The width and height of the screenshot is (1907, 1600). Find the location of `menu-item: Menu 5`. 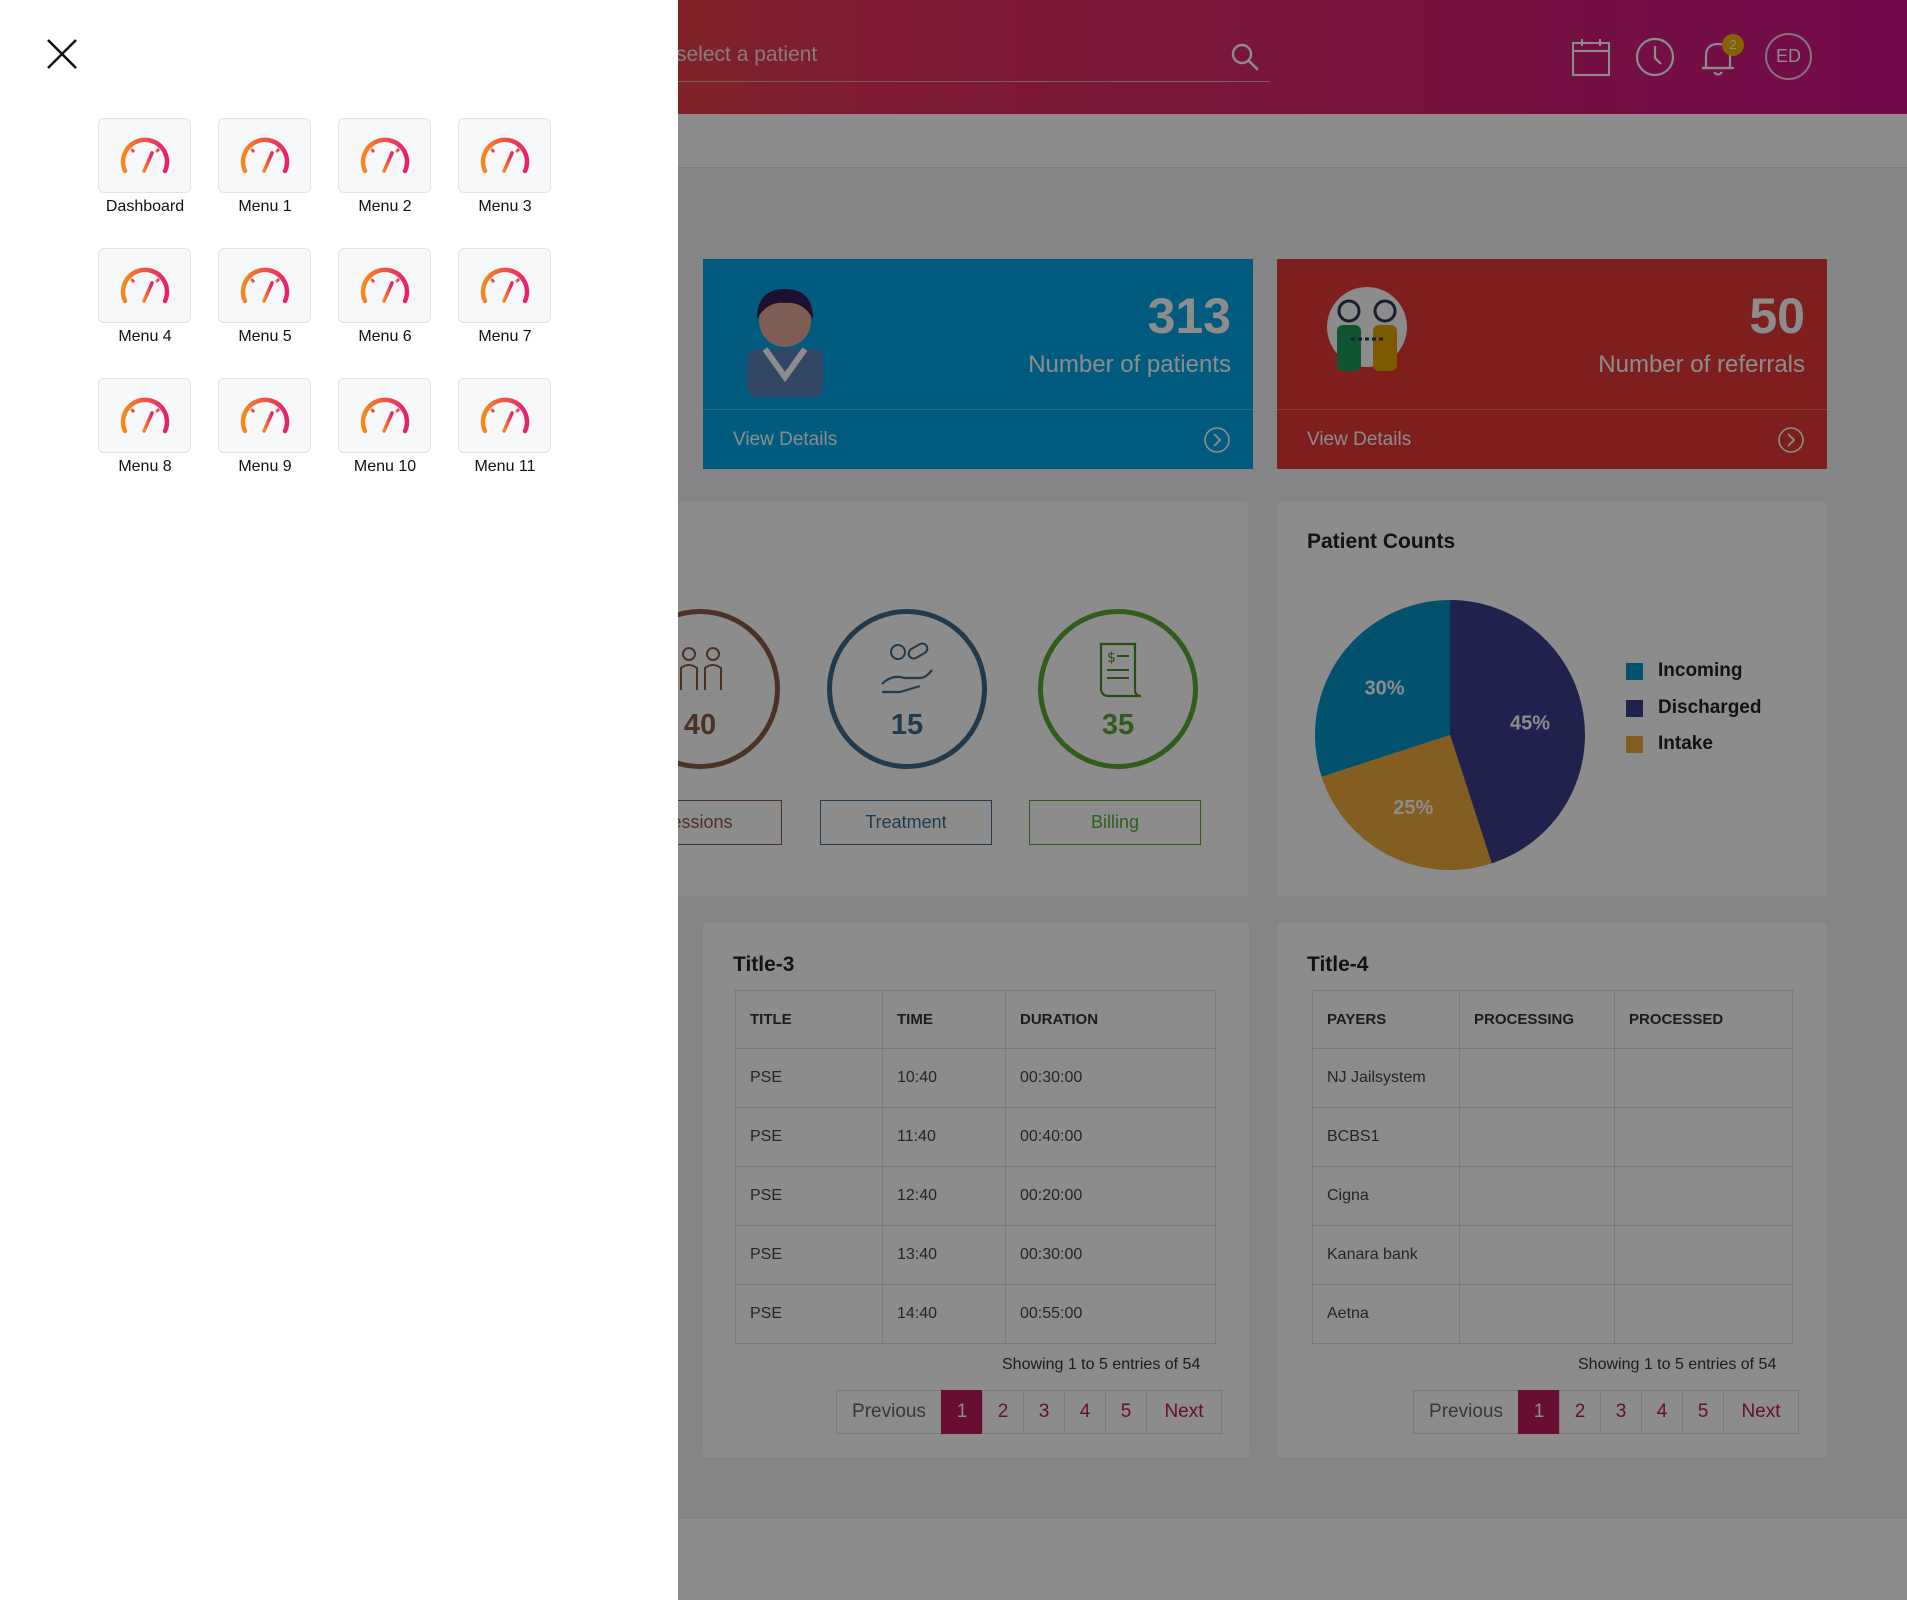

menu-item: Menu 5 is located at coordinates (260, 308).